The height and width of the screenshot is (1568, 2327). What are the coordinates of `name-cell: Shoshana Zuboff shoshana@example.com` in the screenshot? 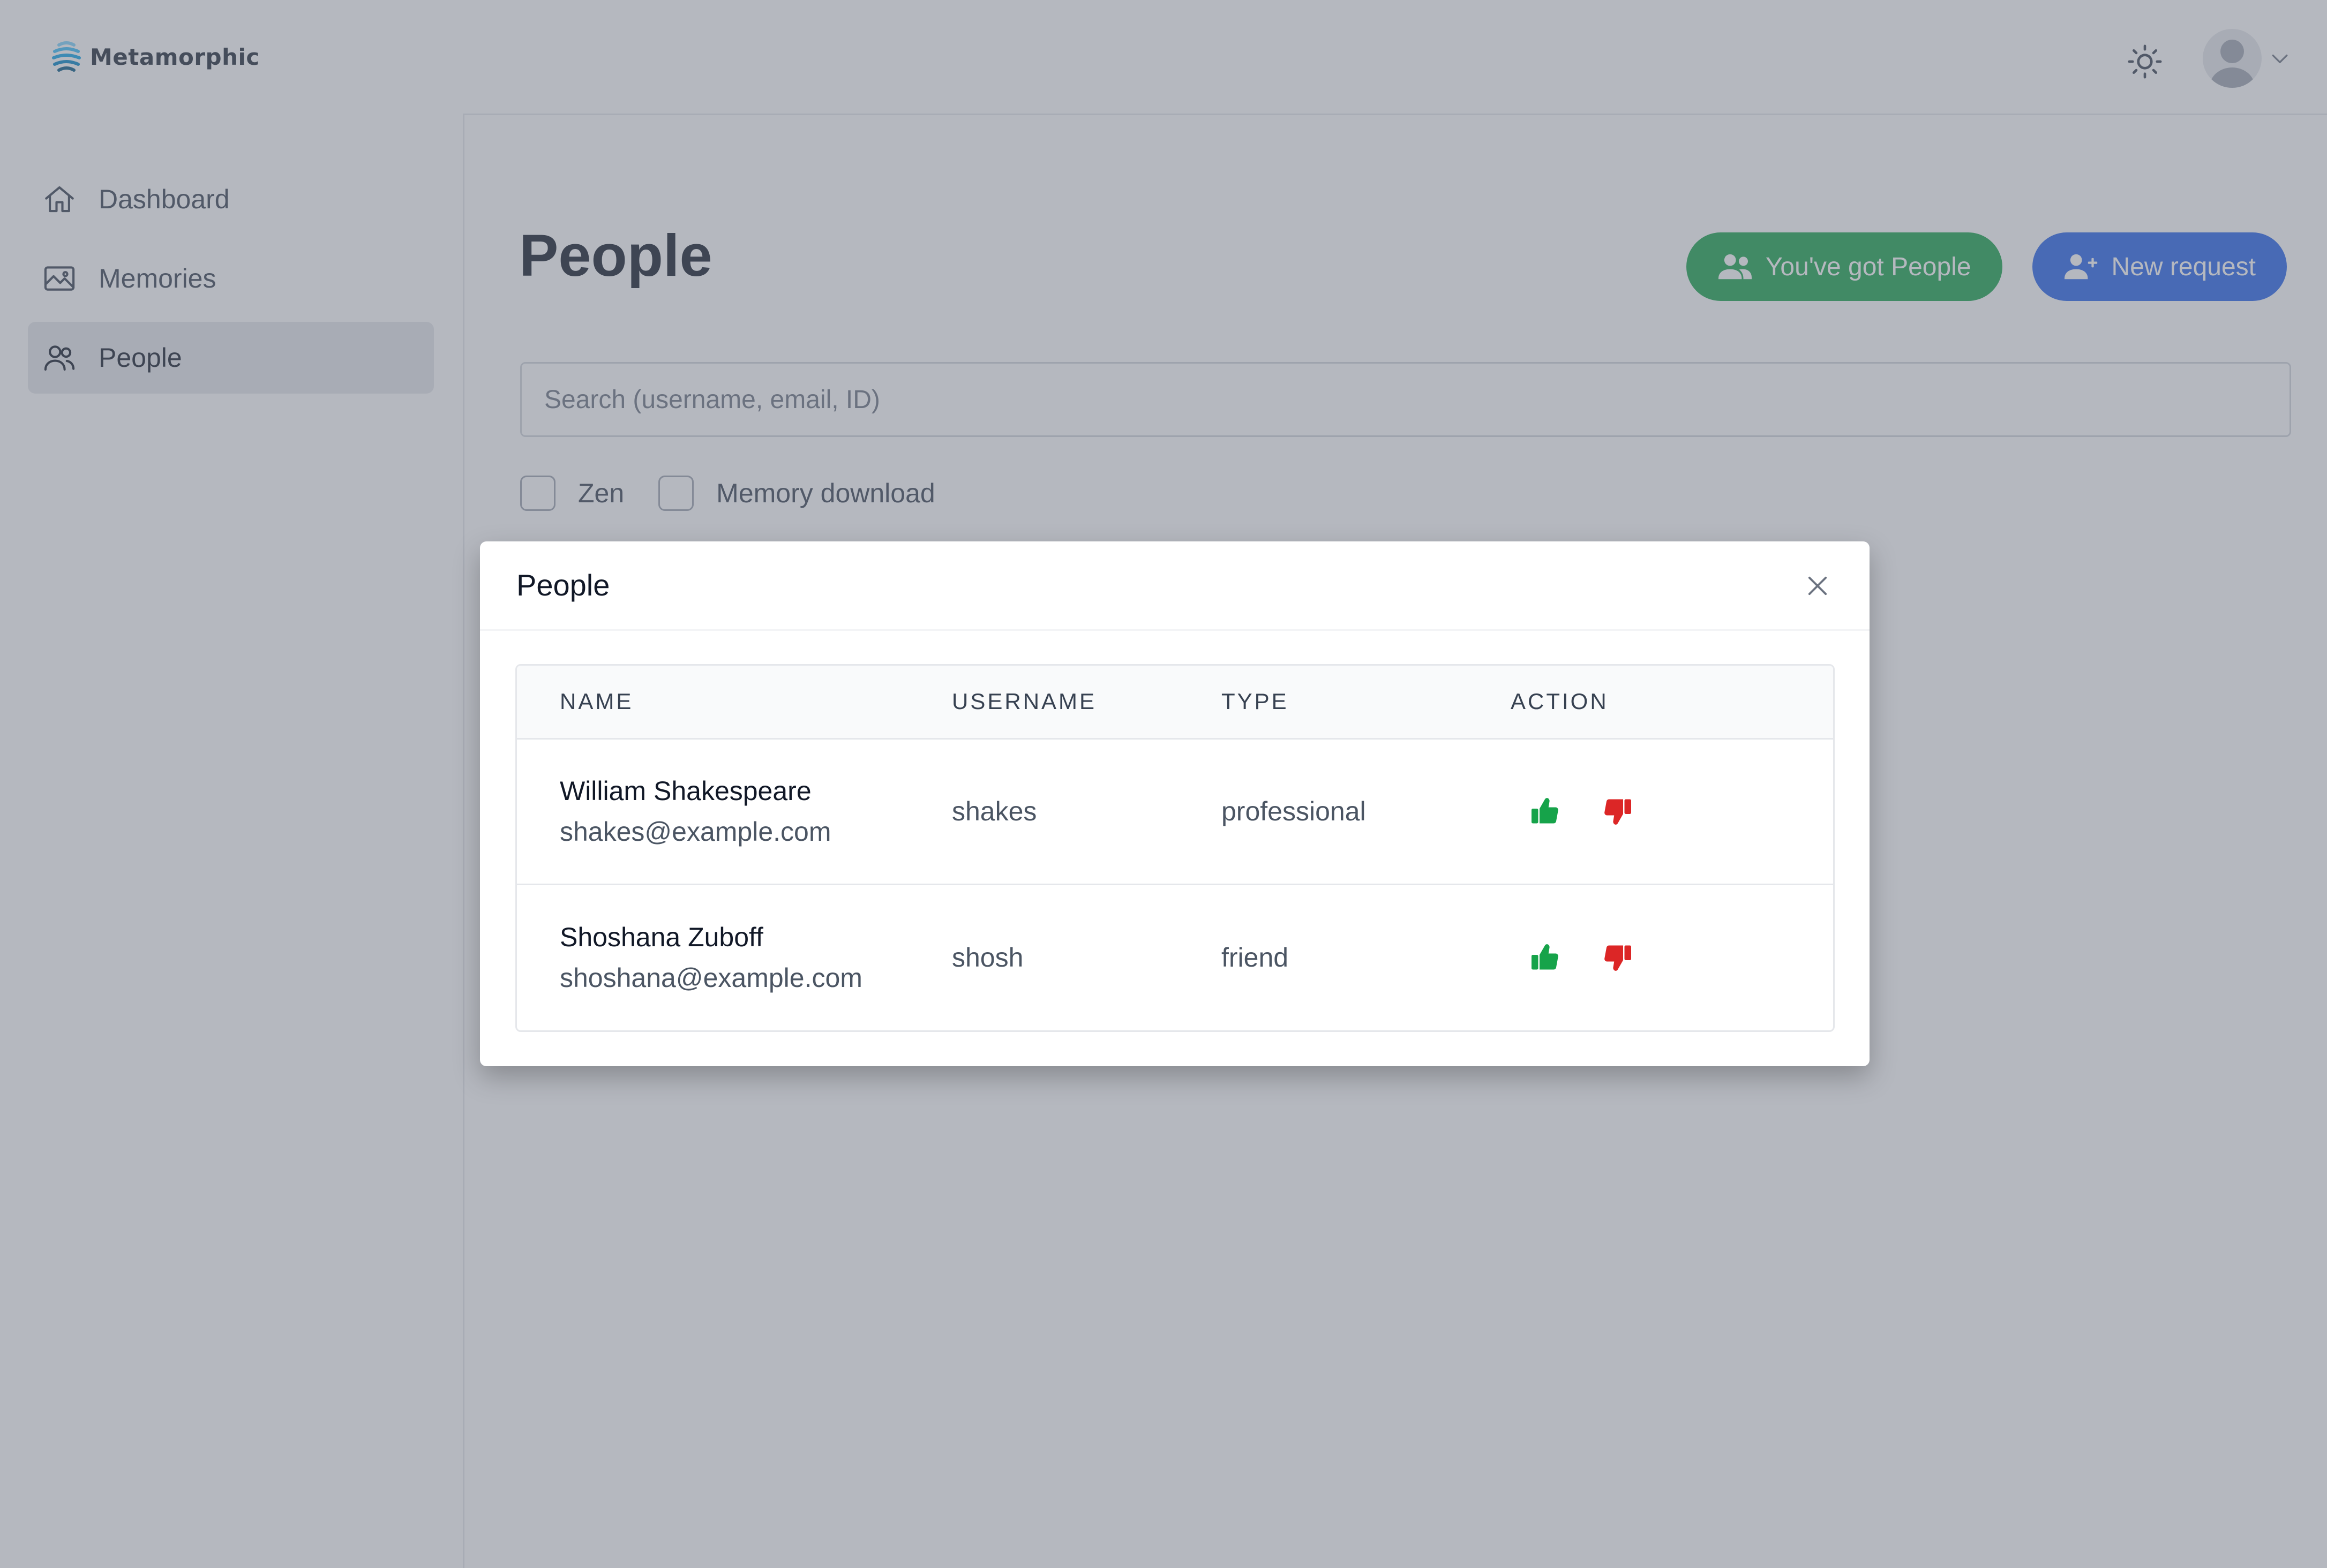 It's located at (734, 957).